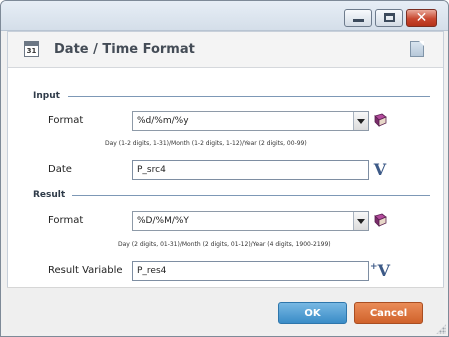 The image size is (449, 337). I want to click on input-date-field: P_src4, so click(250, 170).